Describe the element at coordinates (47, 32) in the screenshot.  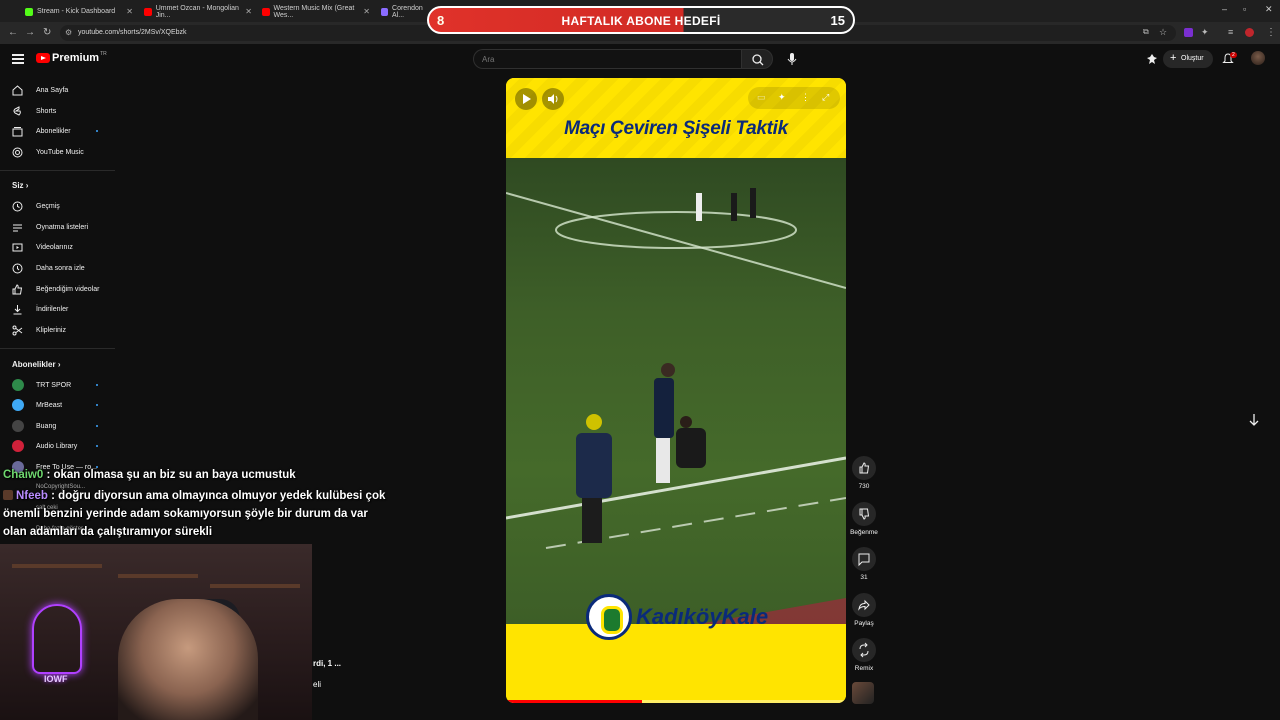
I see `reload-icon: ↻` at that location.